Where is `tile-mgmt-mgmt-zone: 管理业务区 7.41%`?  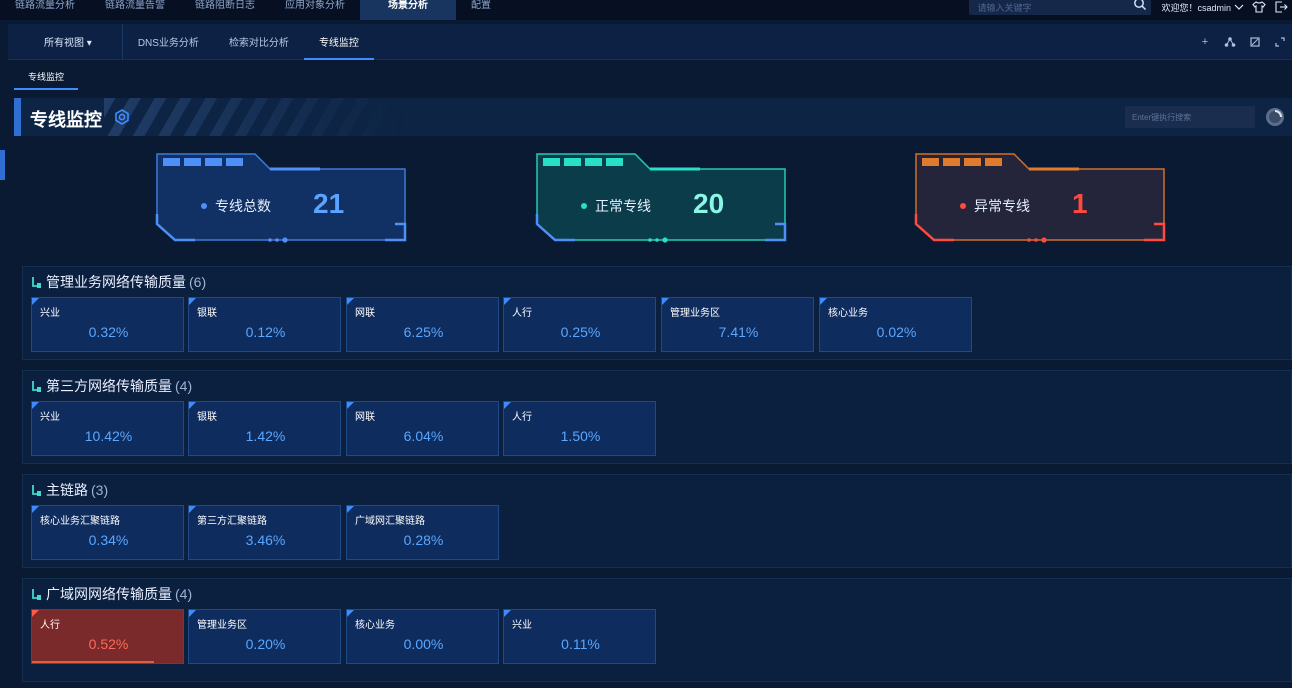
tile-mgmt-mgmt-zone: 管理业务区 7.41% is located at coordinates (737, 324).